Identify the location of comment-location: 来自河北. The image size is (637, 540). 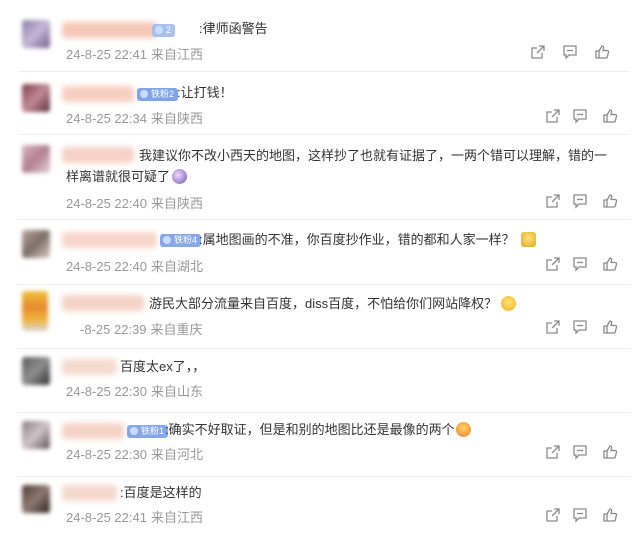
(176, 454).